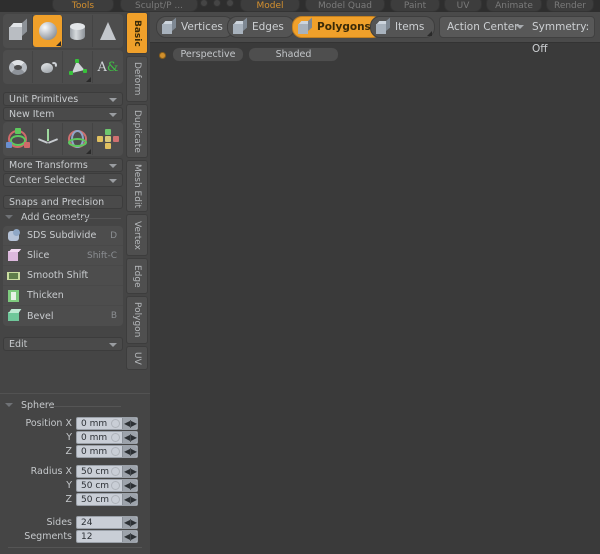 Image resolution: width=600 pixels, height=554 pixels. Describe the element at coordinates (63, 217) in the screenshot. I see `add-geometry-section-header: Add Geometry` at that location.